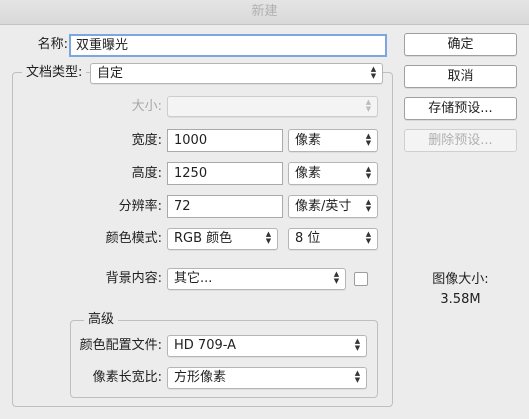 The image size is (529, 419). I want to click on color-profile-select: HD 709-A ▲ ▼, so click(267, 346).